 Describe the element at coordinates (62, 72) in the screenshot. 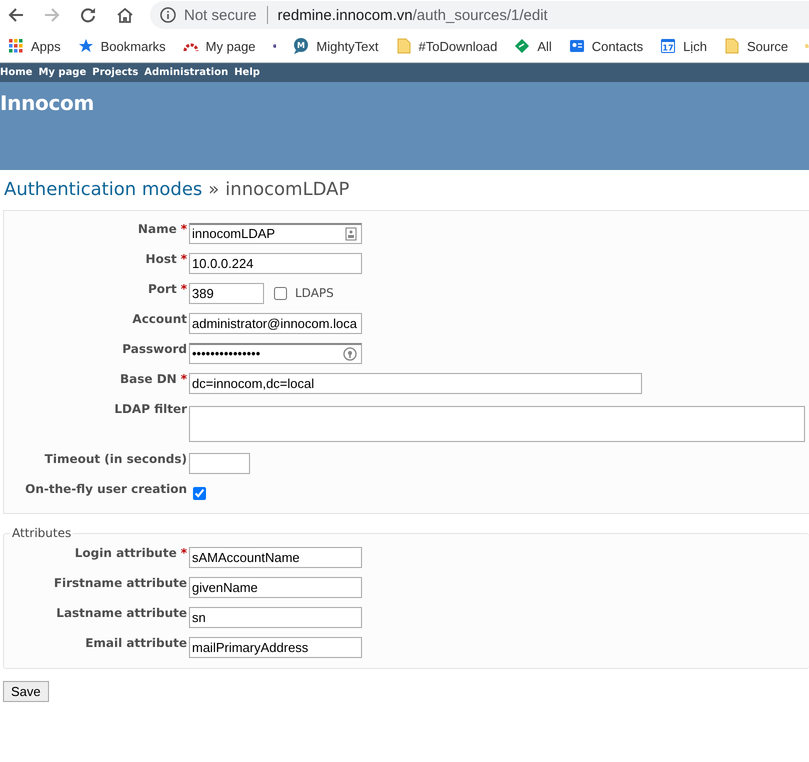

I see `menu-link: My page` at that location.